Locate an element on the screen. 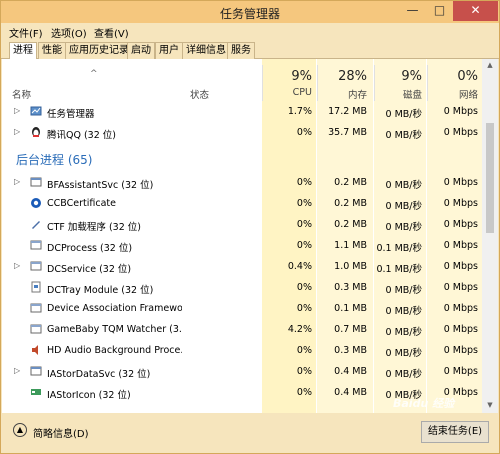  vertical-scrollbar: ▲ ▼ is located at coordinates (490, 236).